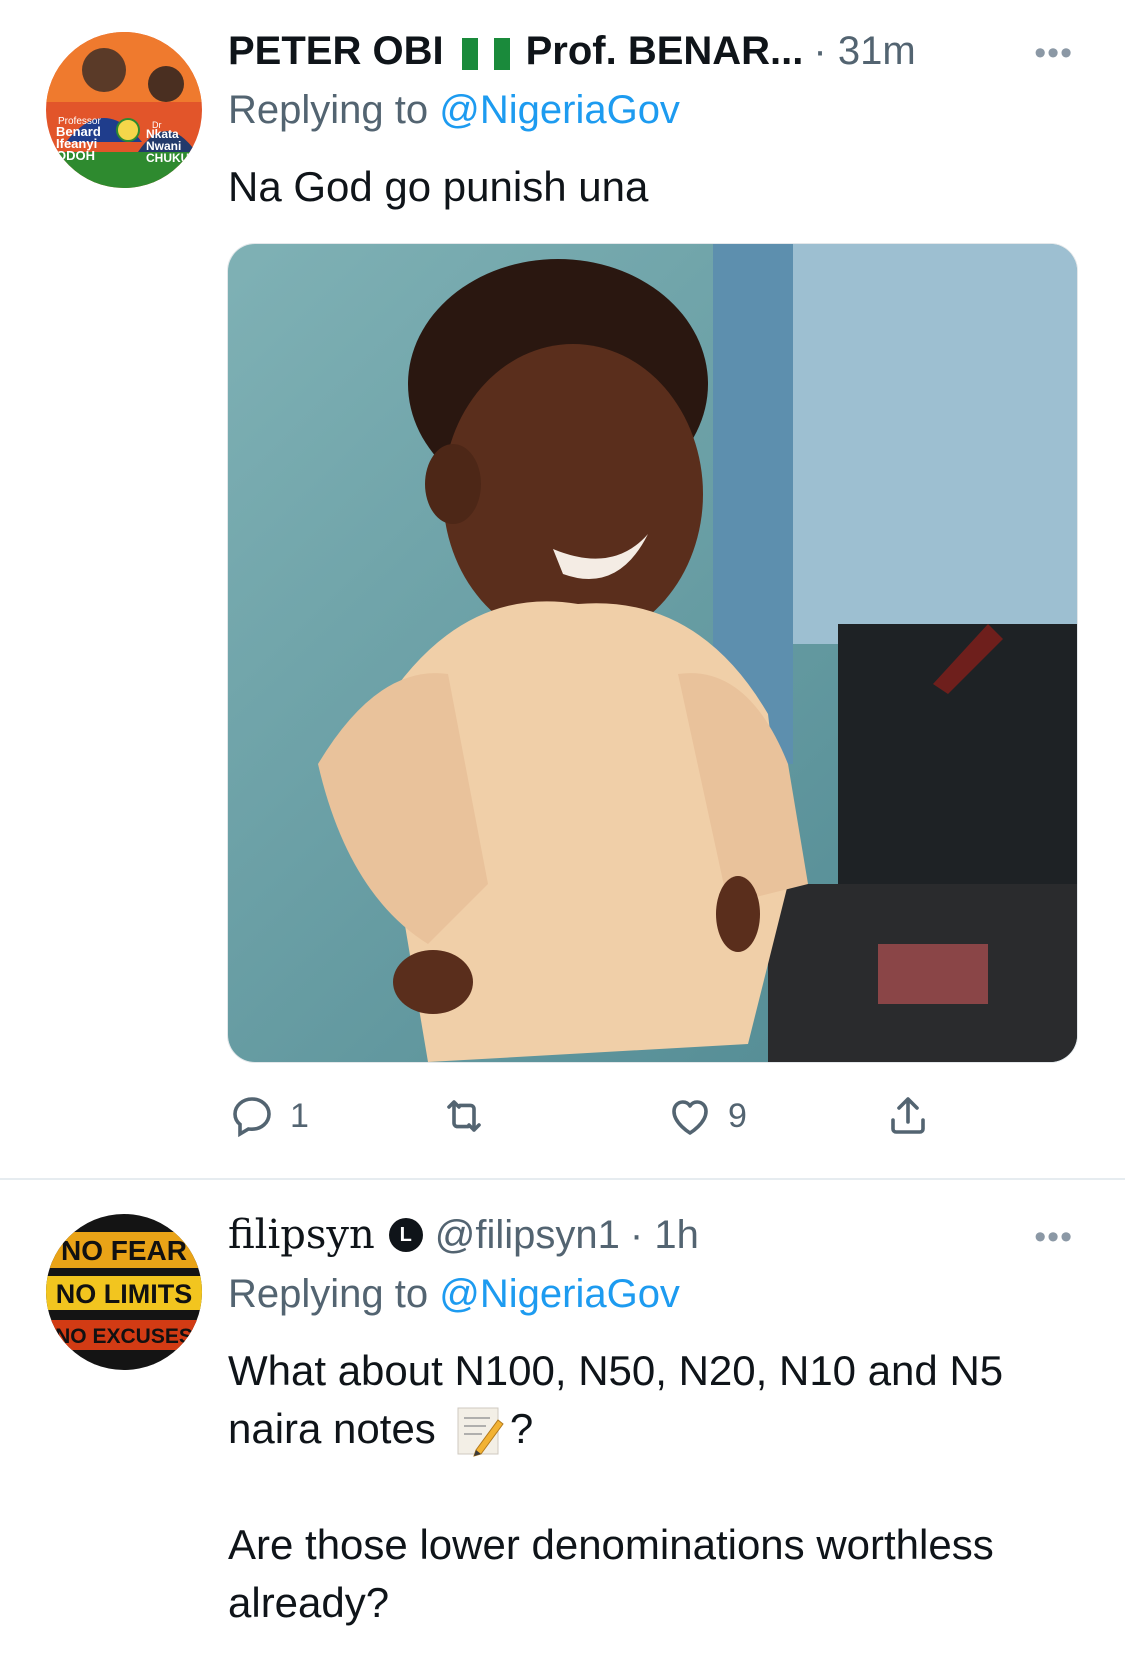  I want to click on svg-text: NO FEAR, so click(124, 1250).